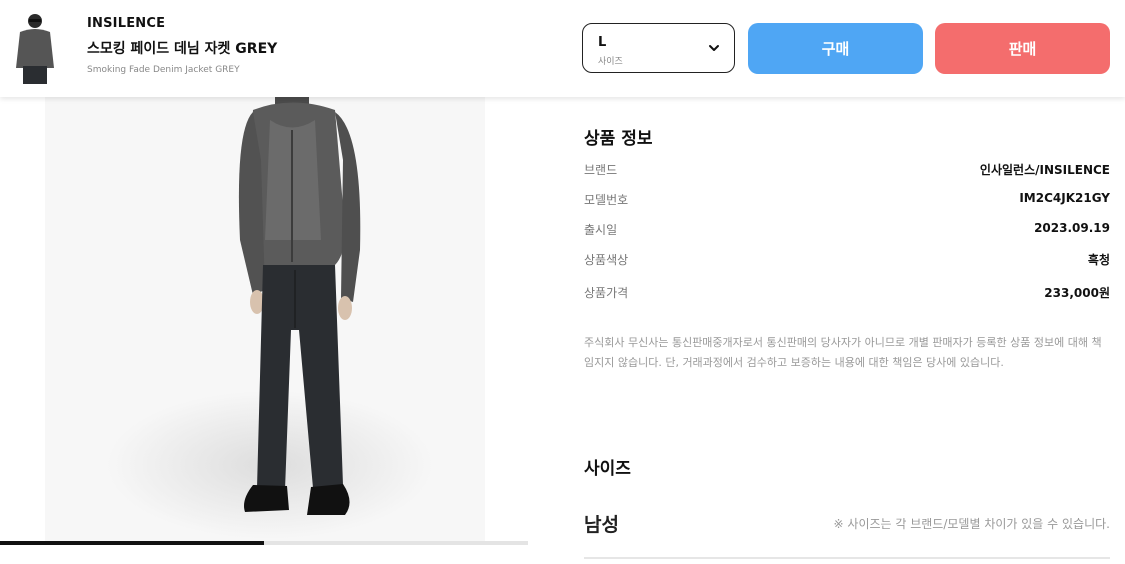 Image resolution: width=1125 pixels, height=564 pixels. I want to click on gallery-progress-fill, so click(132, 543).